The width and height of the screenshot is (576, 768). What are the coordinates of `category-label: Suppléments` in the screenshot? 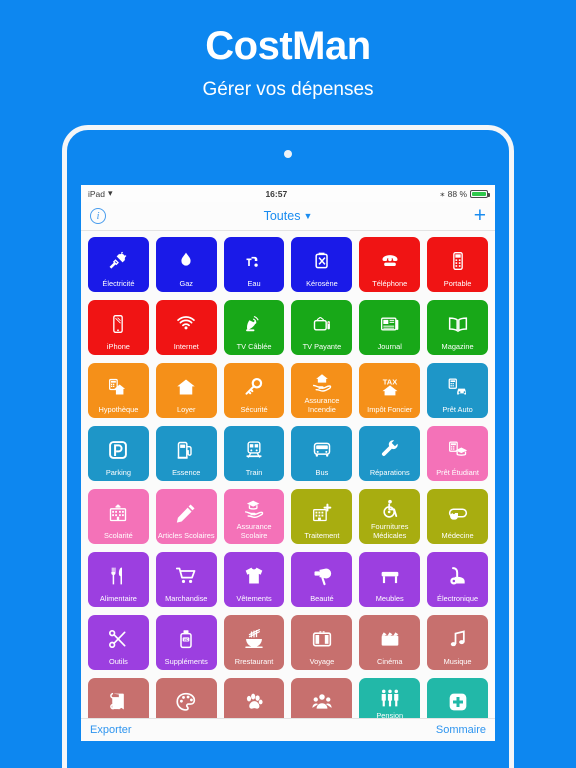 It's located at (186, 661).